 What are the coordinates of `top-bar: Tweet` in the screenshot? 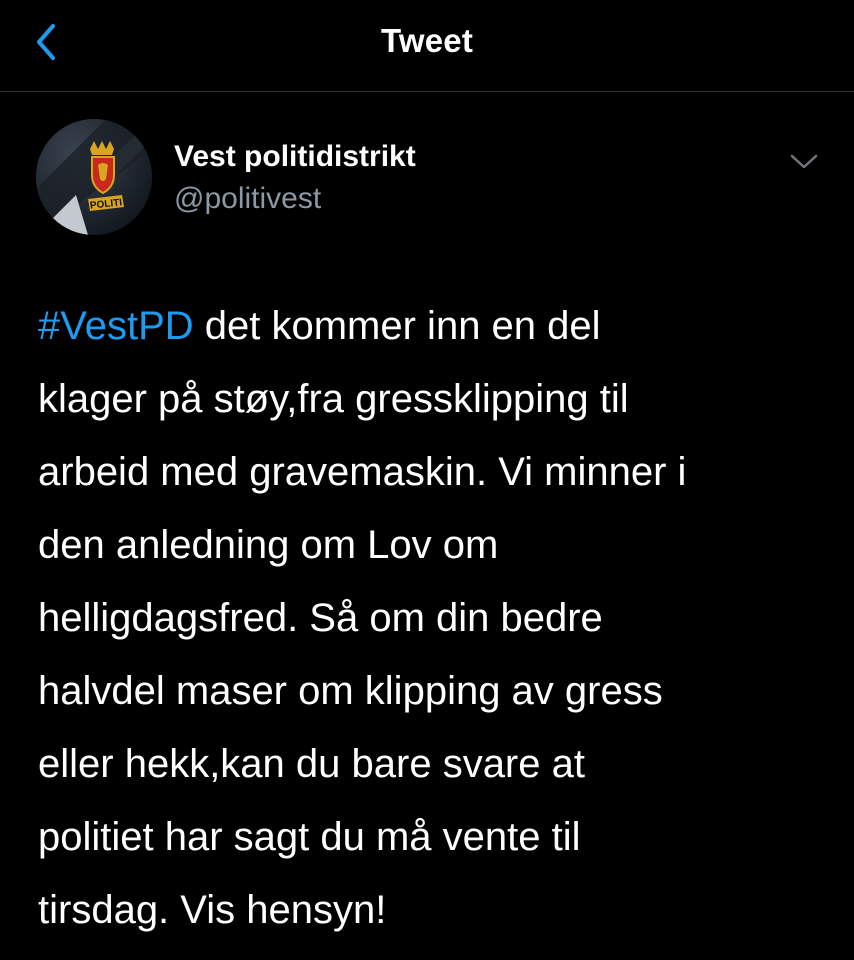 It's located at (427, 46).